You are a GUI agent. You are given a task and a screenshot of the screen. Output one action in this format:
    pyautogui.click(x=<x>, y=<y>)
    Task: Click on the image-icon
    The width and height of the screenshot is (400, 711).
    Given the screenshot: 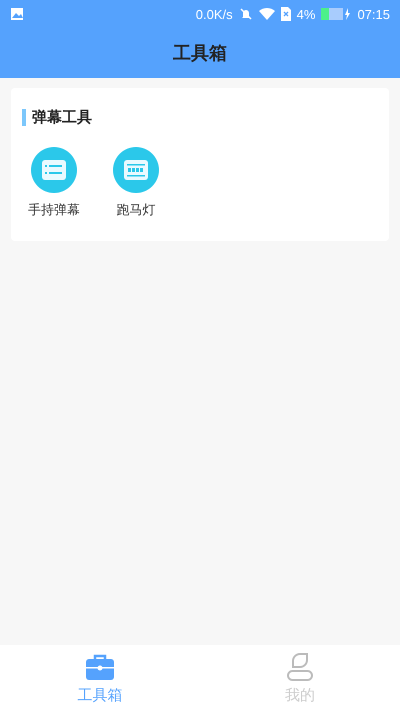 What is the action you would take?
    pyautogui.click(x=17, y=14)
    